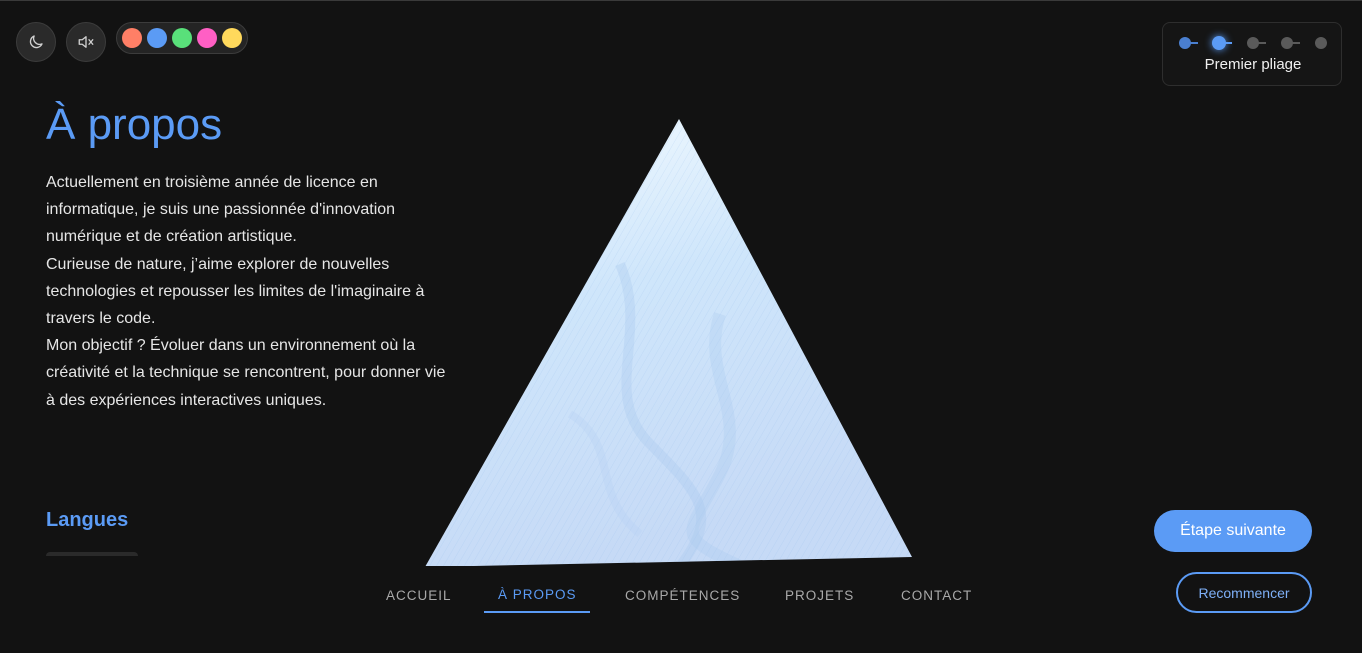  I want to click on color-swatch-pink, so click(207, 38).